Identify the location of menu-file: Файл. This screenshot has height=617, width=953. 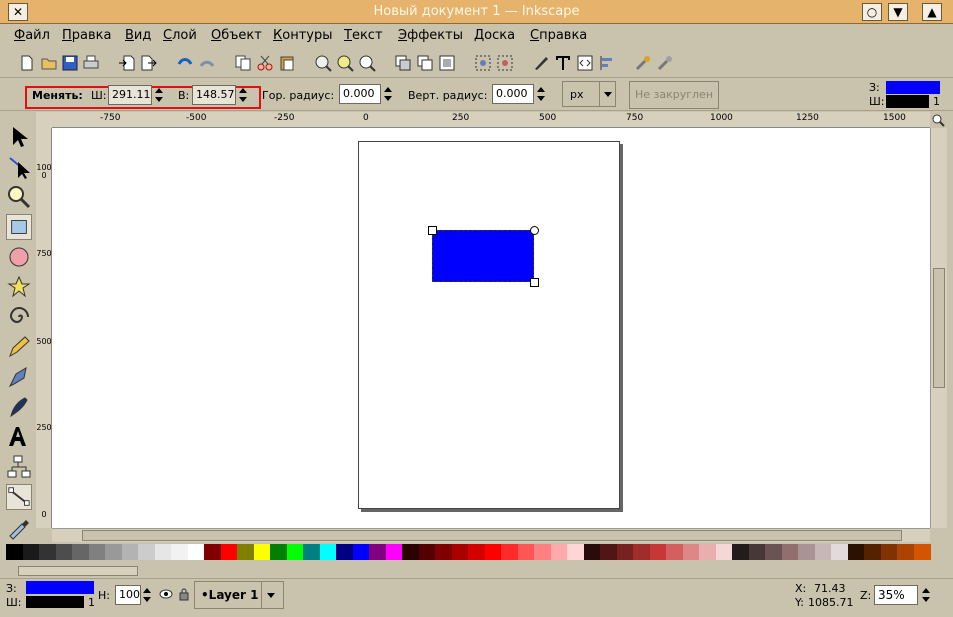
(32, 35).